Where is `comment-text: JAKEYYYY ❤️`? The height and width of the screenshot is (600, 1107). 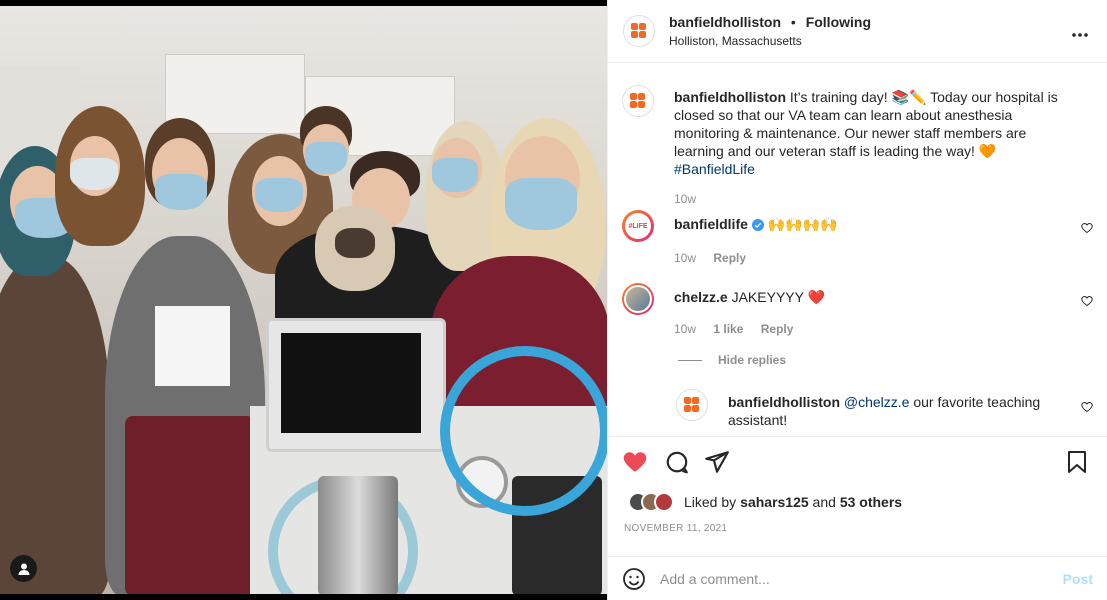 comment-text: JAKEYYYY ❤️ is located at coordinates (776, 297).